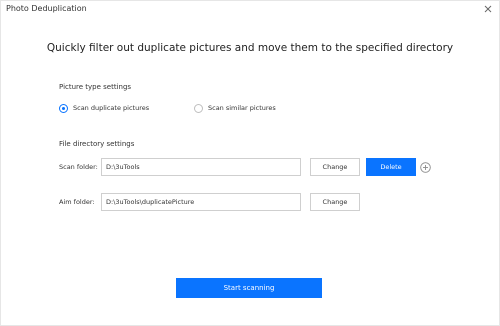  What do you see at coordinates (249, 288) in the screenshot?
I see `start-scanning-button: Start scanning` at bounding box center [249, 288].